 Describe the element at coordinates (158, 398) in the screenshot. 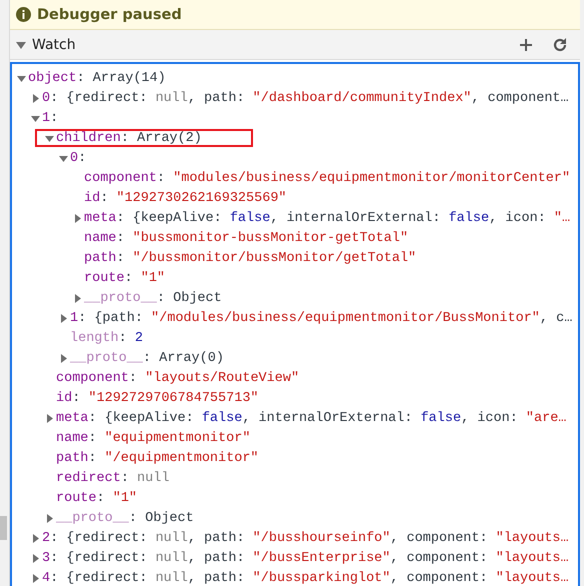

I see `property-text: id: "1292729706784755713"` at that location.